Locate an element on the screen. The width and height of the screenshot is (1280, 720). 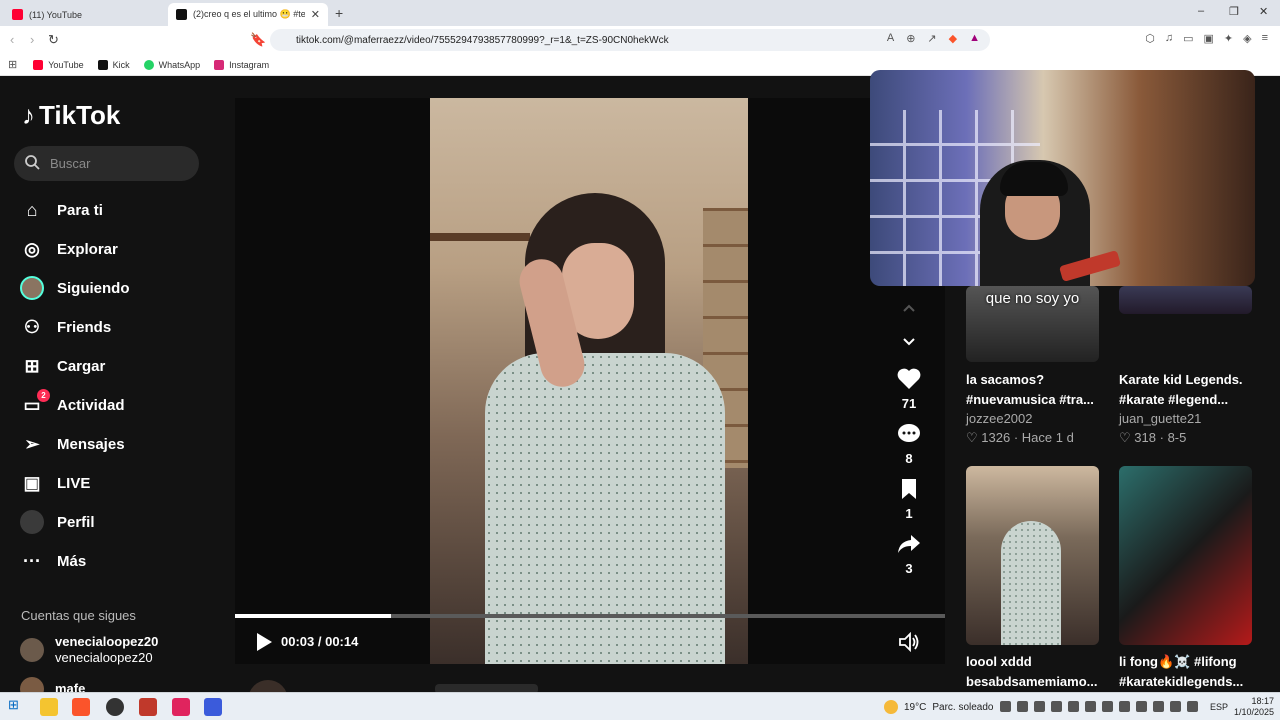
save-button: 1 is located at coordinates (909, 498).